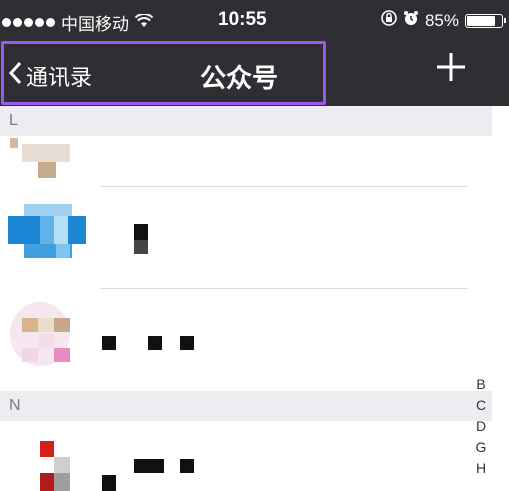 This screenshot has width=509, height=491. What do you see at coordinates (481, 384) in the screenshot?
I see `index-letter-b: B` at bounding box center [481, 384].